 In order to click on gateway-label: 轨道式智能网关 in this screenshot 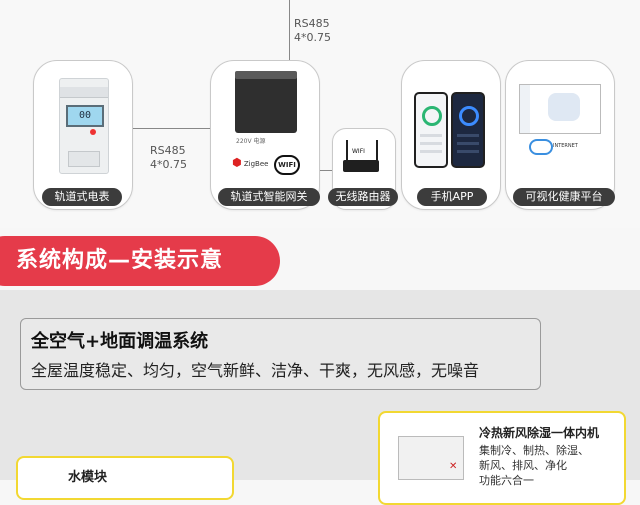, I will do `click(269, 197)`.